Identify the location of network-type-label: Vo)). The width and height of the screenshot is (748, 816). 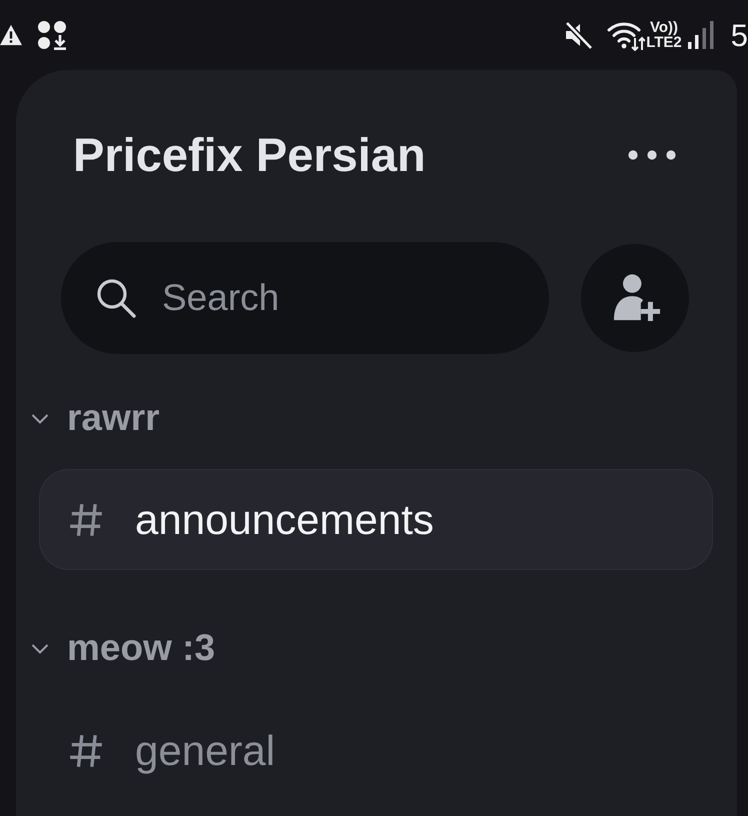
(664, 27).